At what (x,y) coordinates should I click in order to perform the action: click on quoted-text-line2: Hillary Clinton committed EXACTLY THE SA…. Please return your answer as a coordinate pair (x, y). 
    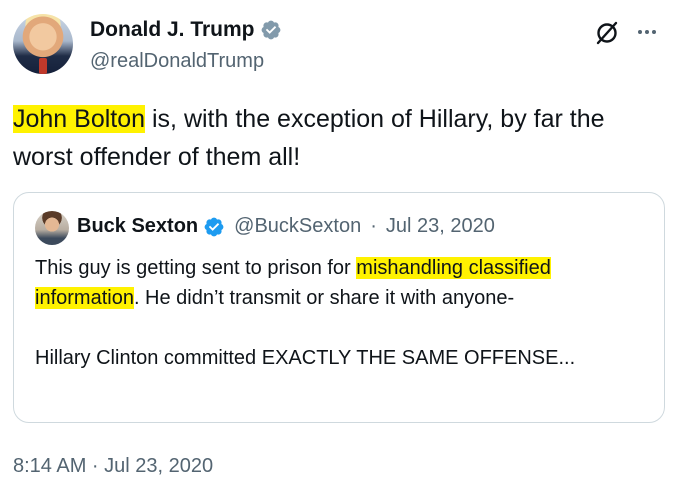
    Looking at the image, I should click on (305, 358).